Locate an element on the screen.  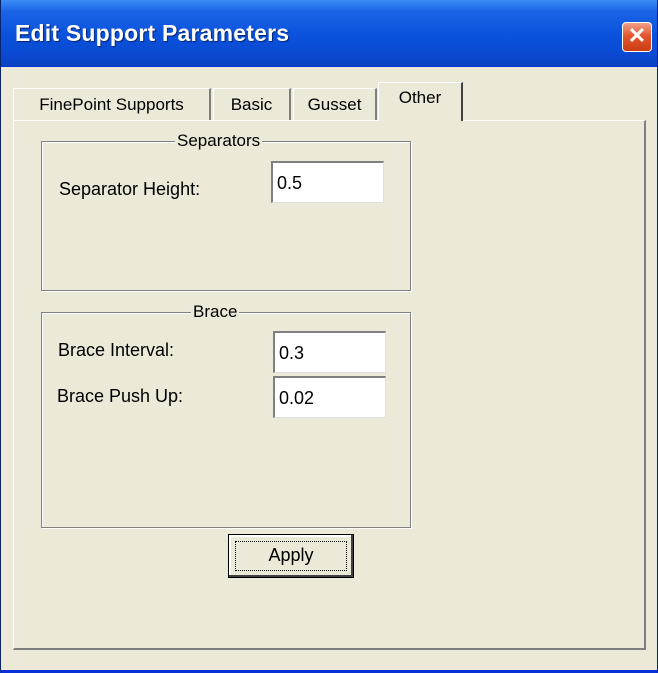
brace-push-up-input is located at coordinates (329, 397).